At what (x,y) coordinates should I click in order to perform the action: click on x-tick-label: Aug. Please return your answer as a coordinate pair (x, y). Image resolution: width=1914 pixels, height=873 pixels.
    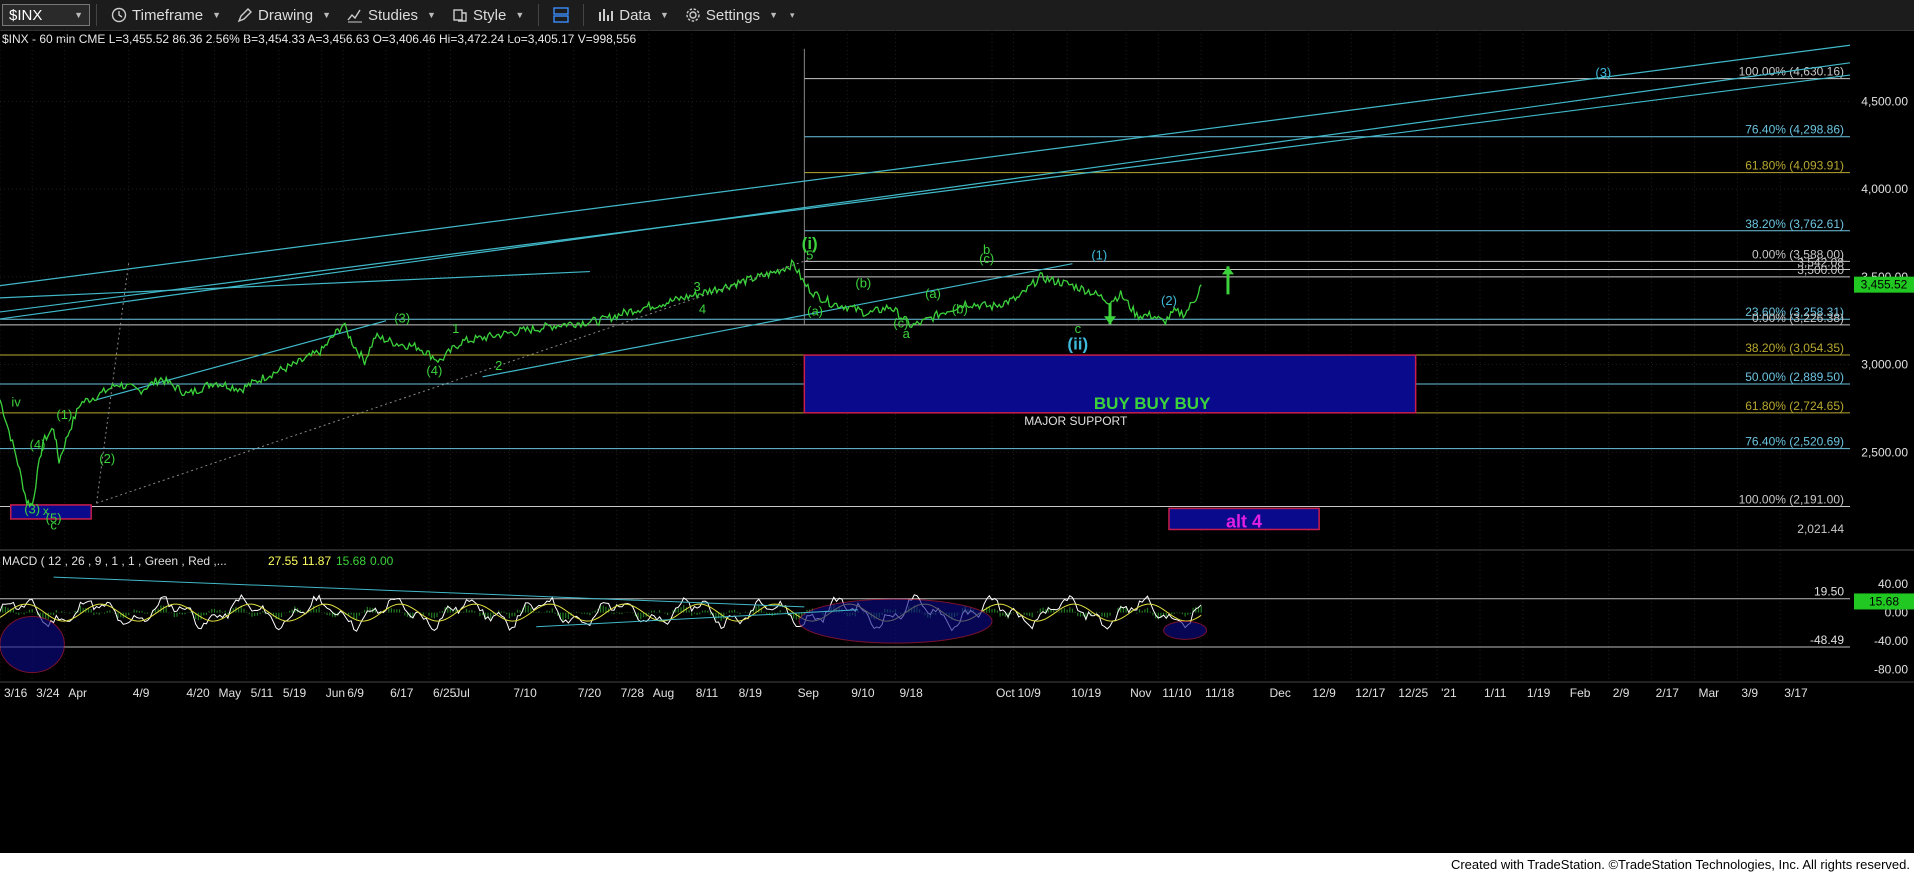
    Looking at the image, I should click on (663, 693).